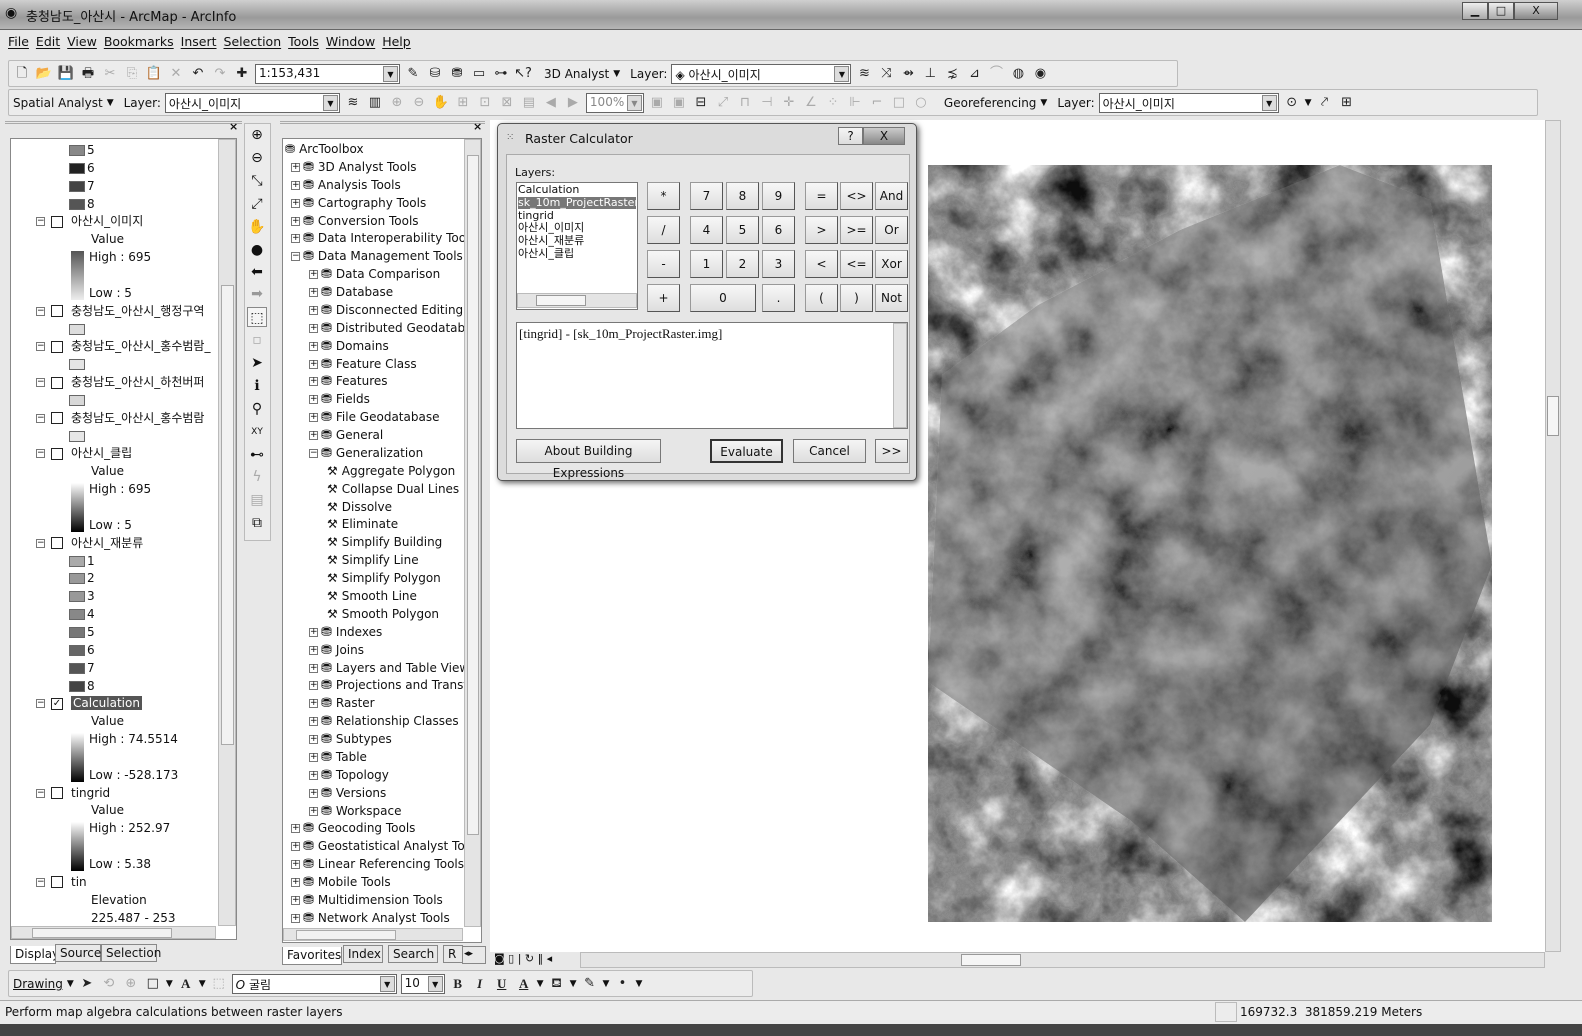 This screenshot has width=1582, height=1036. Describe the element at coordinates (387, 453) in the screenshot. I see `toolbox-item: − ⛃ Generalization` at that location.